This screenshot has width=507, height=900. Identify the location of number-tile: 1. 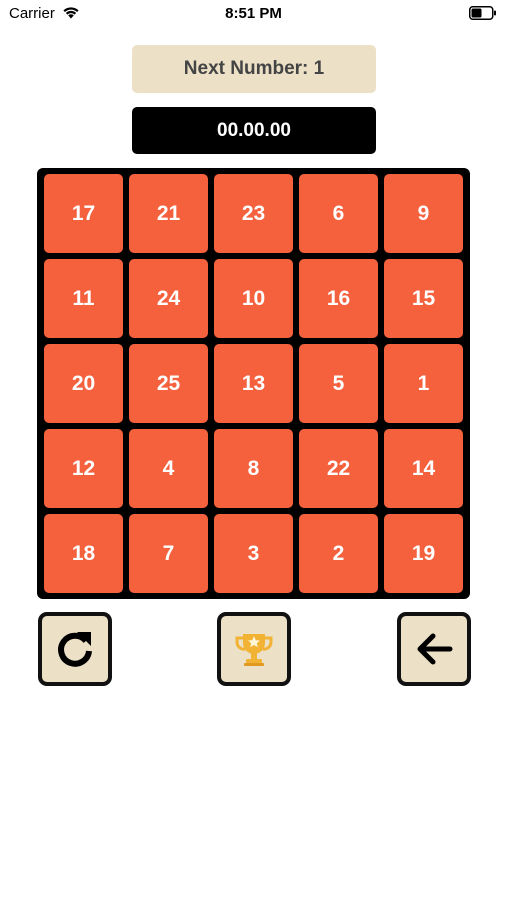
(423, 383).